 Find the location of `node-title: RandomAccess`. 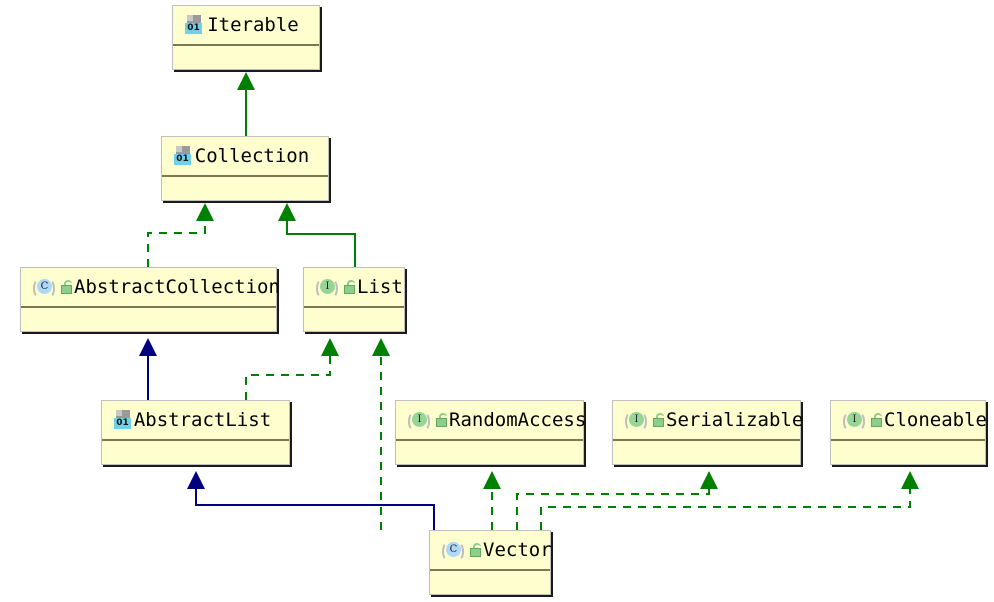

node-title: RandomAccess is located at coordinates (518, 420).